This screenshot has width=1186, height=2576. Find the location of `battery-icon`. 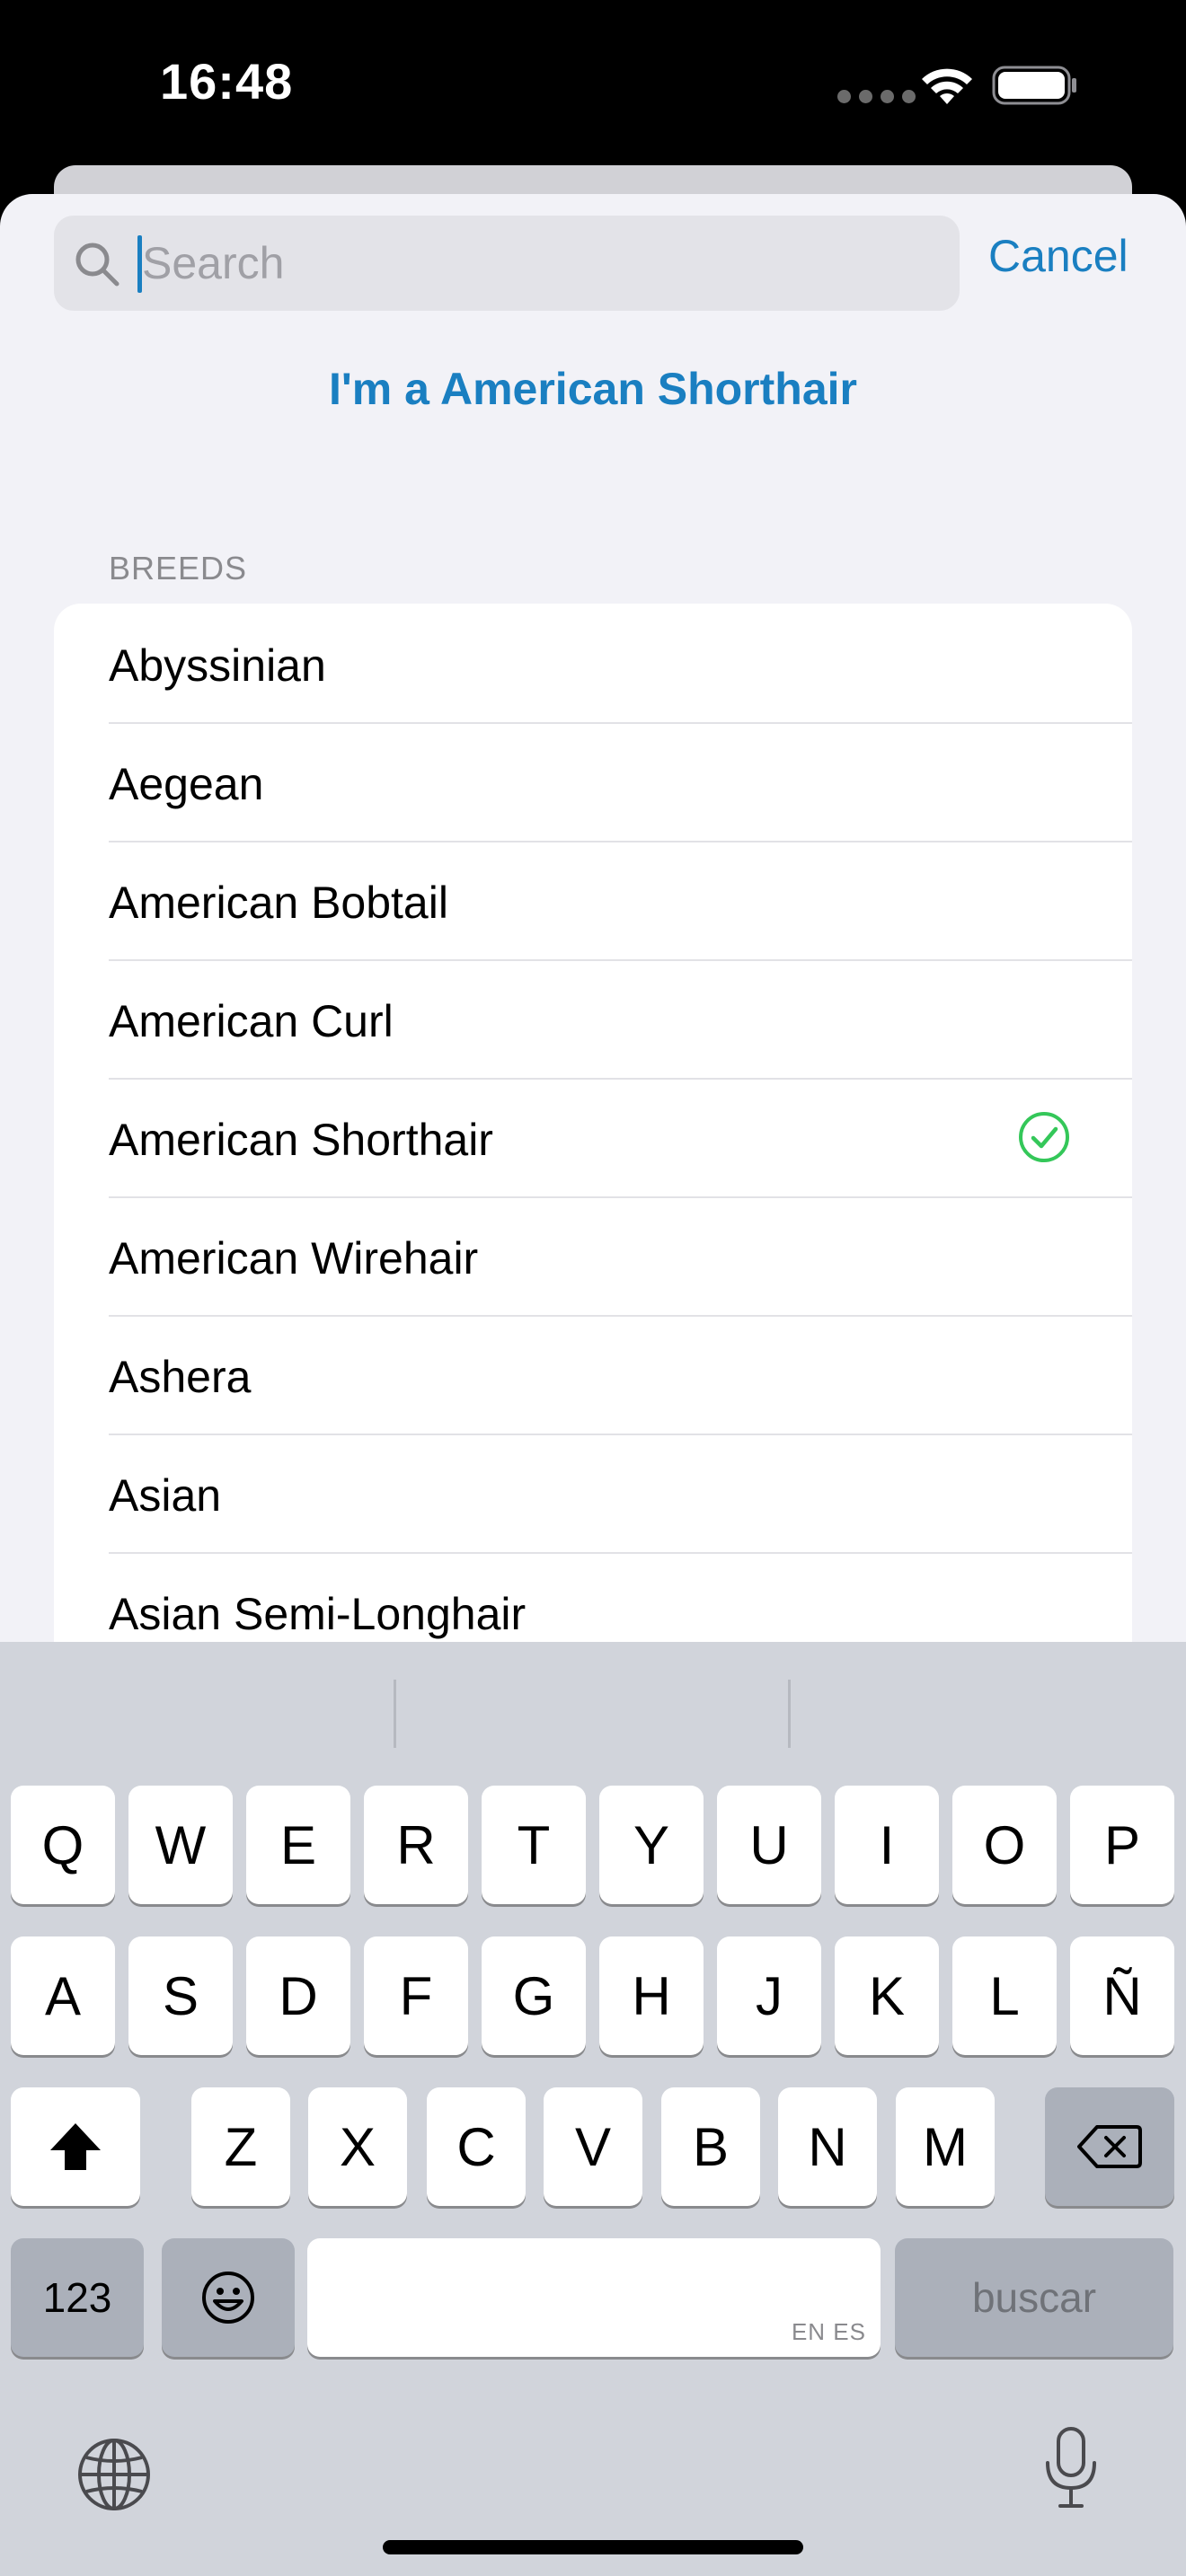

battery-icon is located at coordinates (1034, 85).